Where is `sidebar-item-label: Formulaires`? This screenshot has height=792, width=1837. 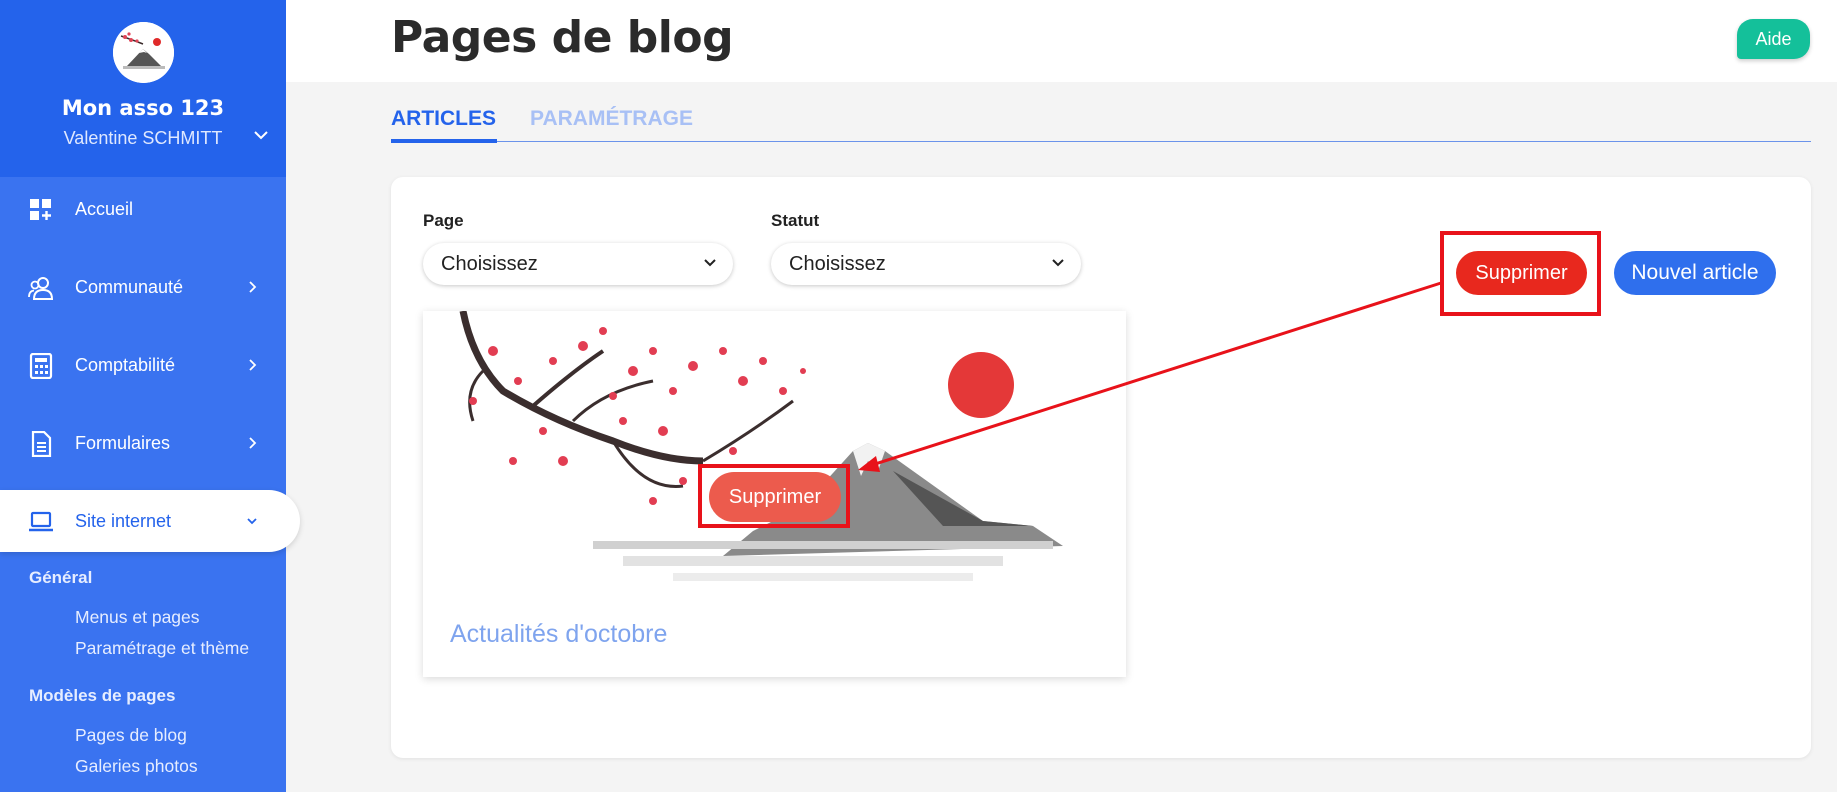 sidebar-item-label: Formulaires is located at coordinates (123, 442).